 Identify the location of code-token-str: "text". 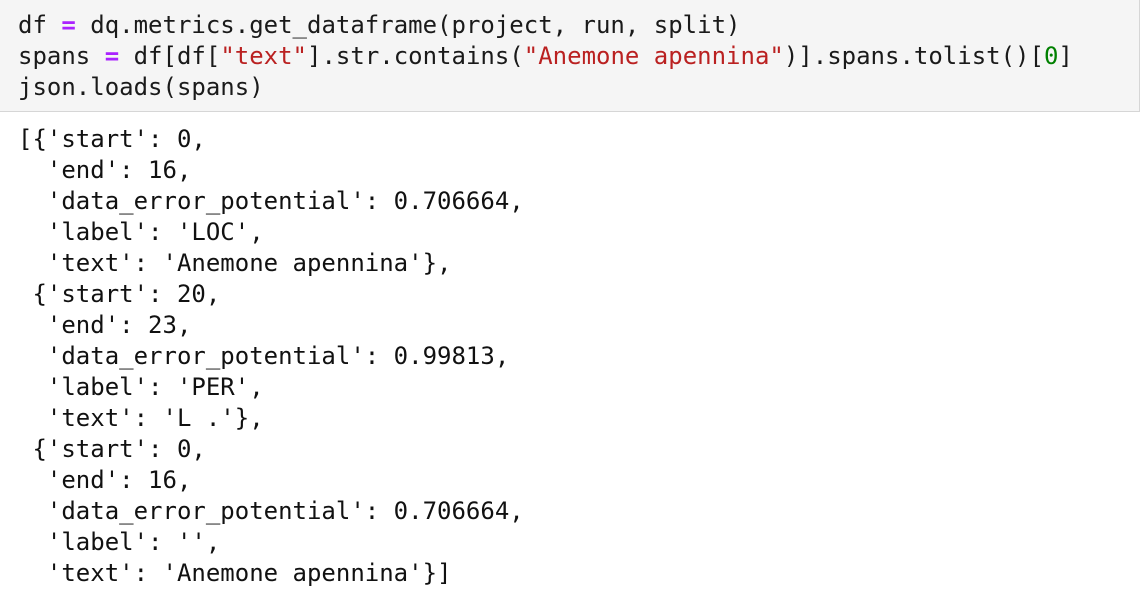
(264, 56).